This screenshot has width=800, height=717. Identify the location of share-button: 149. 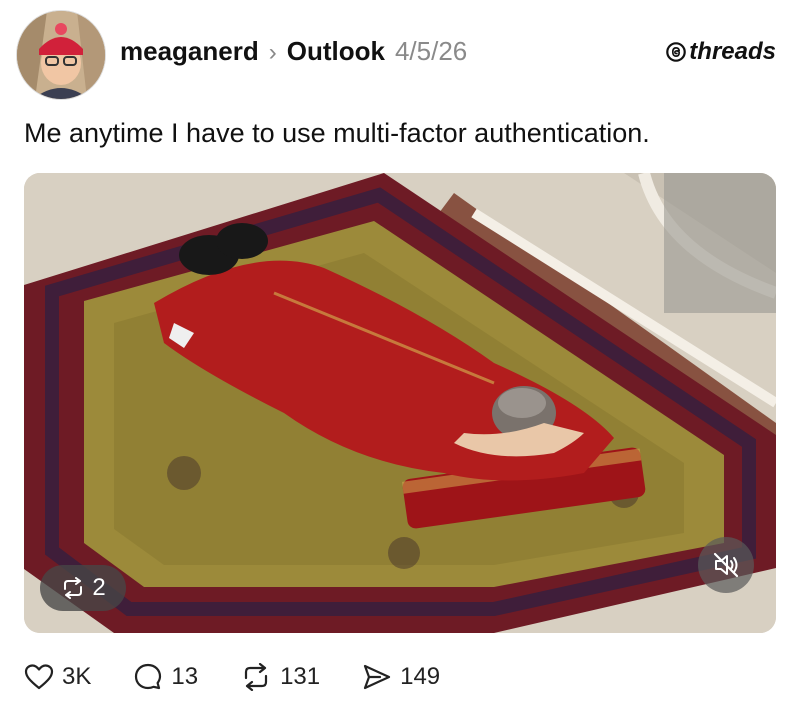
(401, 677).